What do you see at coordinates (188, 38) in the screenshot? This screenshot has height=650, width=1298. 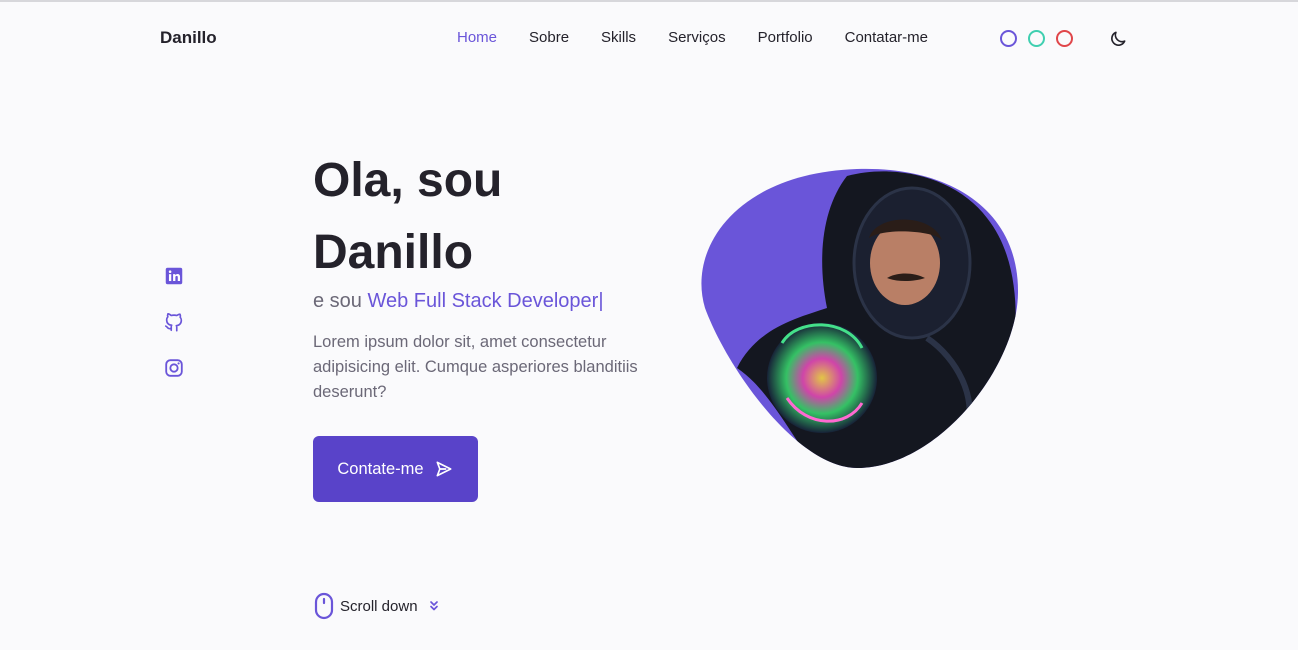 I see `site-logo: Danillo` at bounding box center [188, 38].